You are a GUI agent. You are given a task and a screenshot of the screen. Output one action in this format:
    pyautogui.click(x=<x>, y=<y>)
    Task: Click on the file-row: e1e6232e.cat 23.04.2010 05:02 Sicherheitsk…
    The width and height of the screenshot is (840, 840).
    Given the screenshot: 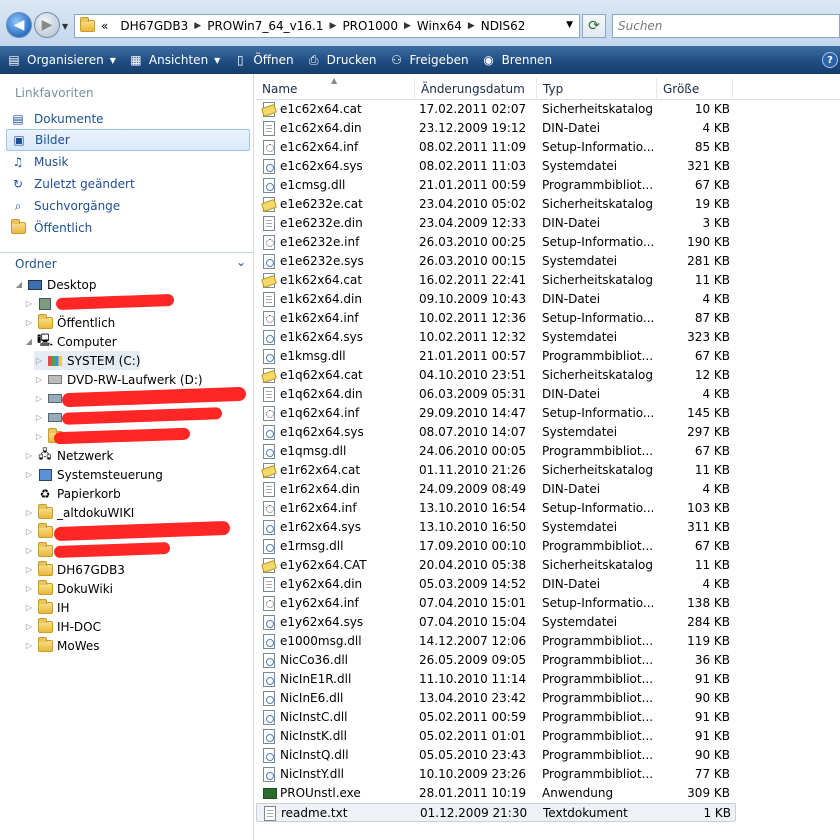 What is the action you would take?
    pyautogui.click(x=496, y=204)
    